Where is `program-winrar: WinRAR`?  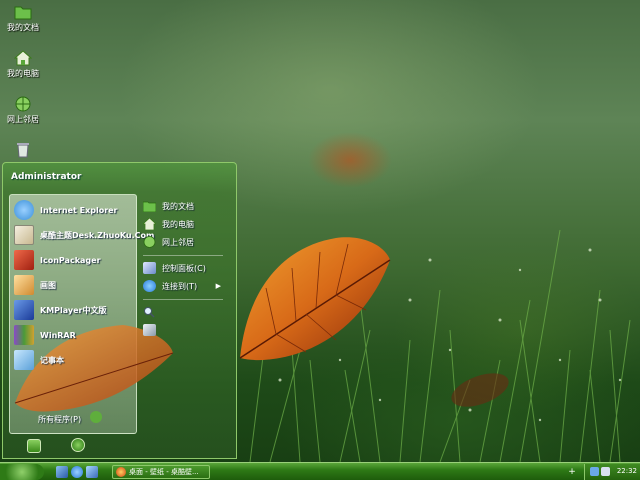
program-winrar: WinRAR is located at coordinates (45, 335).